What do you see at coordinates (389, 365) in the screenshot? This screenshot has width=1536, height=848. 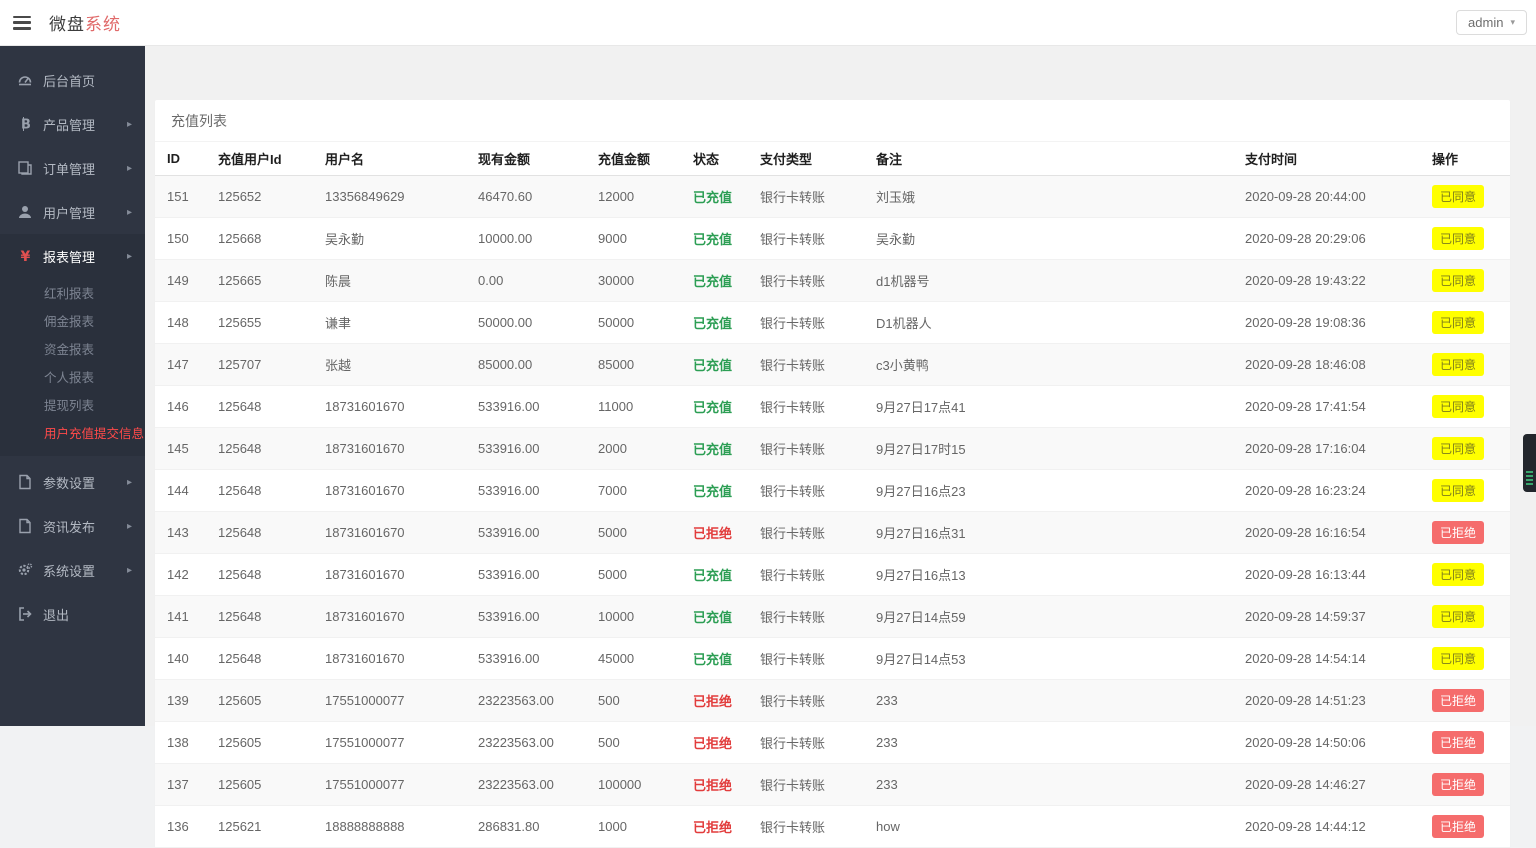 I see `cell-username: 张越` at bounding box center [389, 365].